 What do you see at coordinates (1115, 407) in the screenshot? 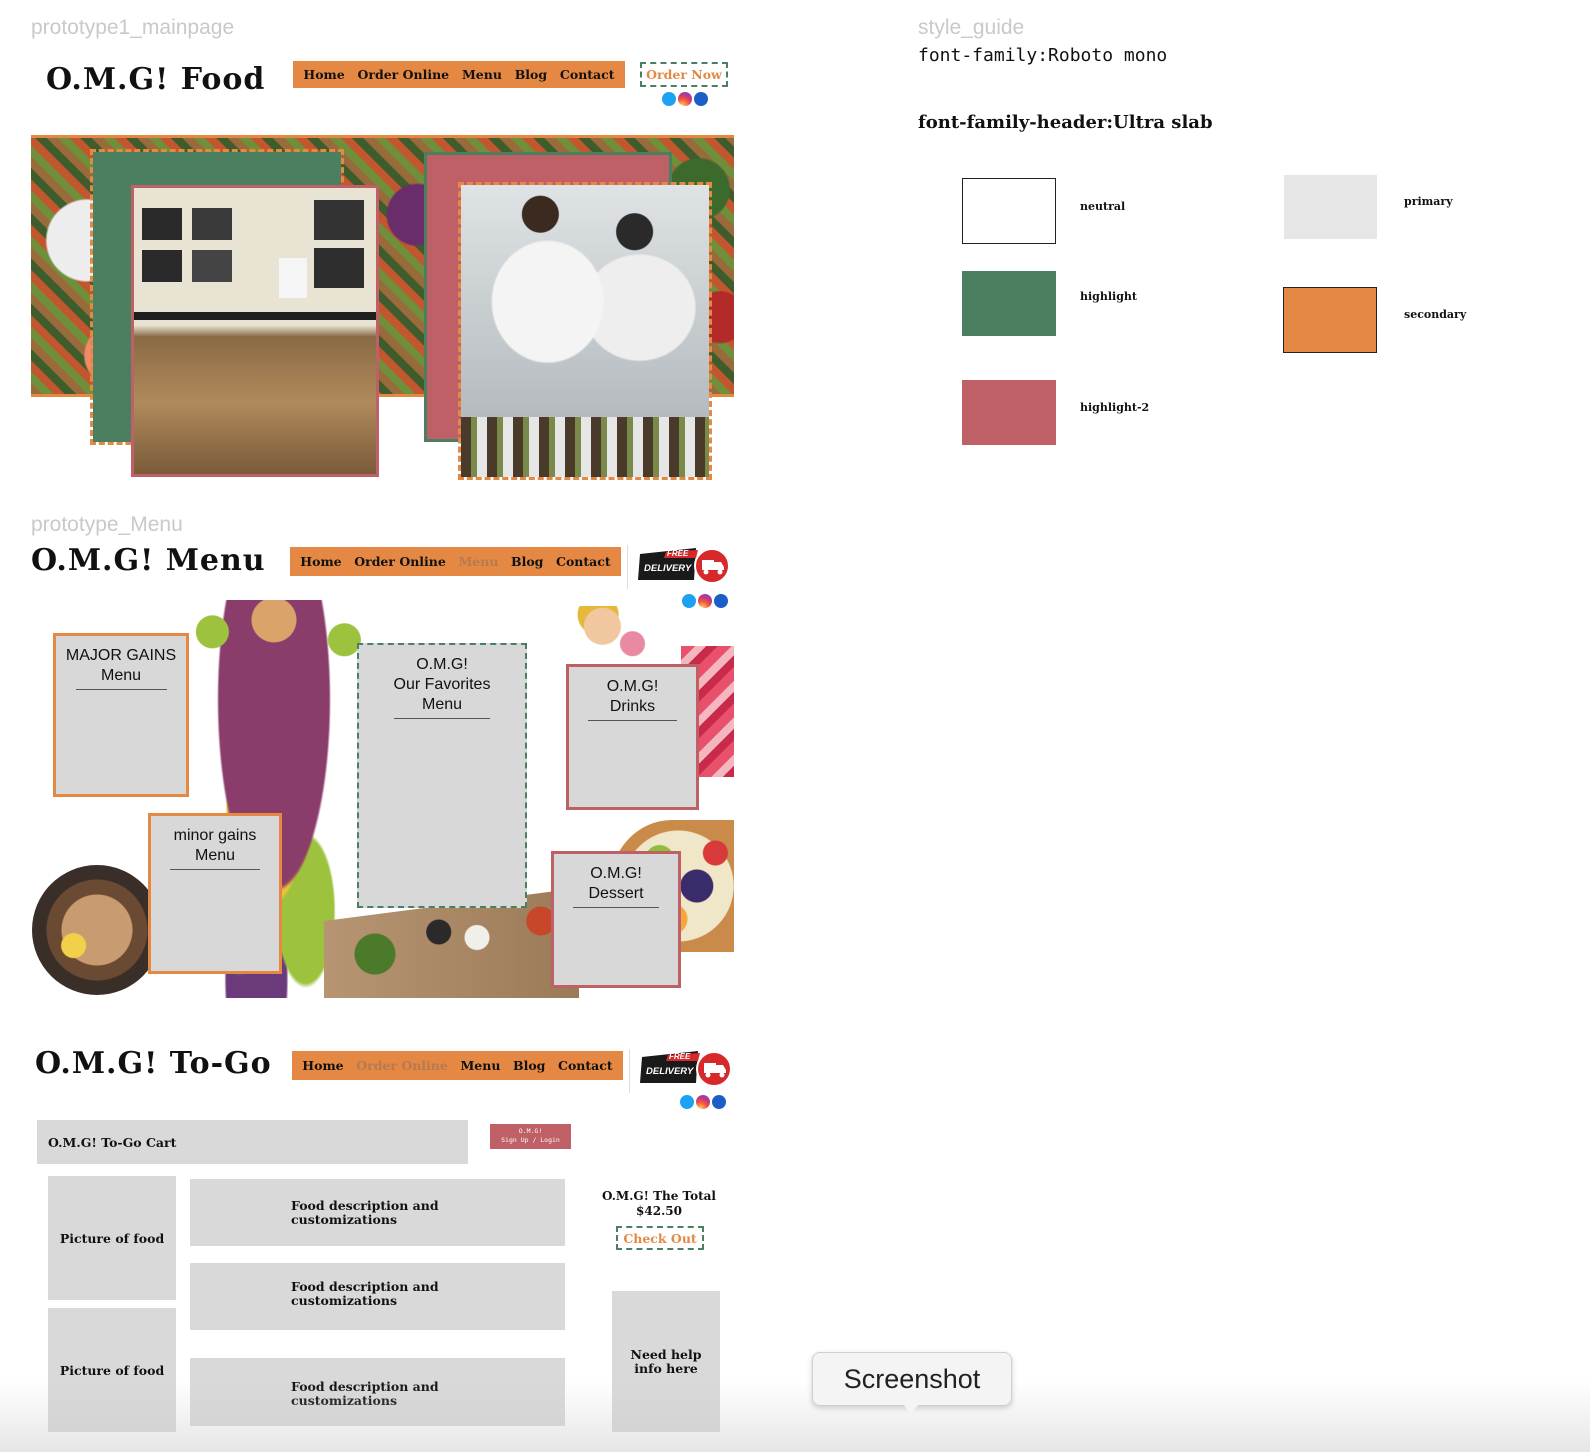
I see `swatch-label-highlight-2: highlight-2` at bounding box center [1115, 407].